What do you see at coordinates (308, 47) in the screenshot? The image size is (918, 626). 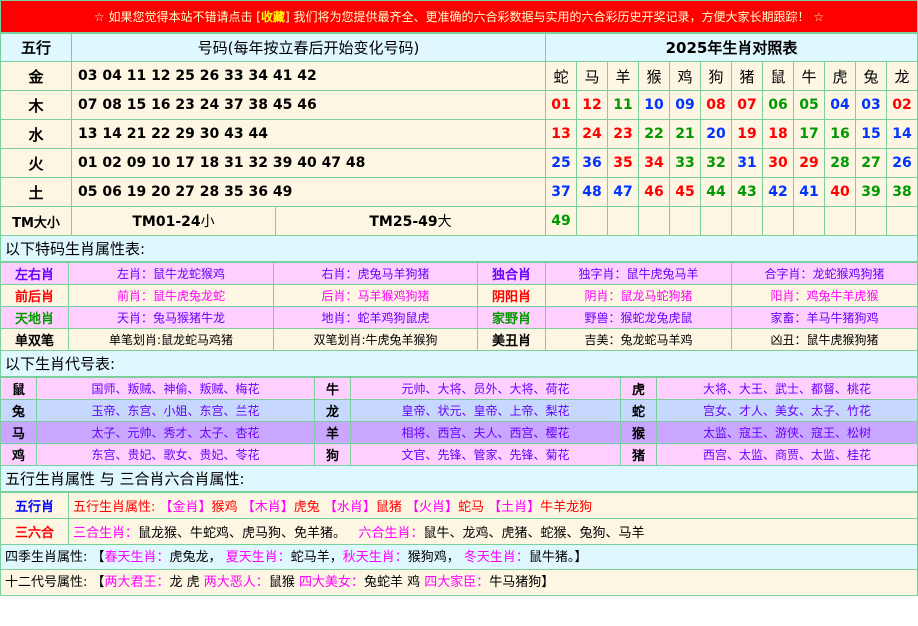 I see `col-numbers-header: 号码(每年按立春后开始变化号码)` at bounding box center [308, 47].